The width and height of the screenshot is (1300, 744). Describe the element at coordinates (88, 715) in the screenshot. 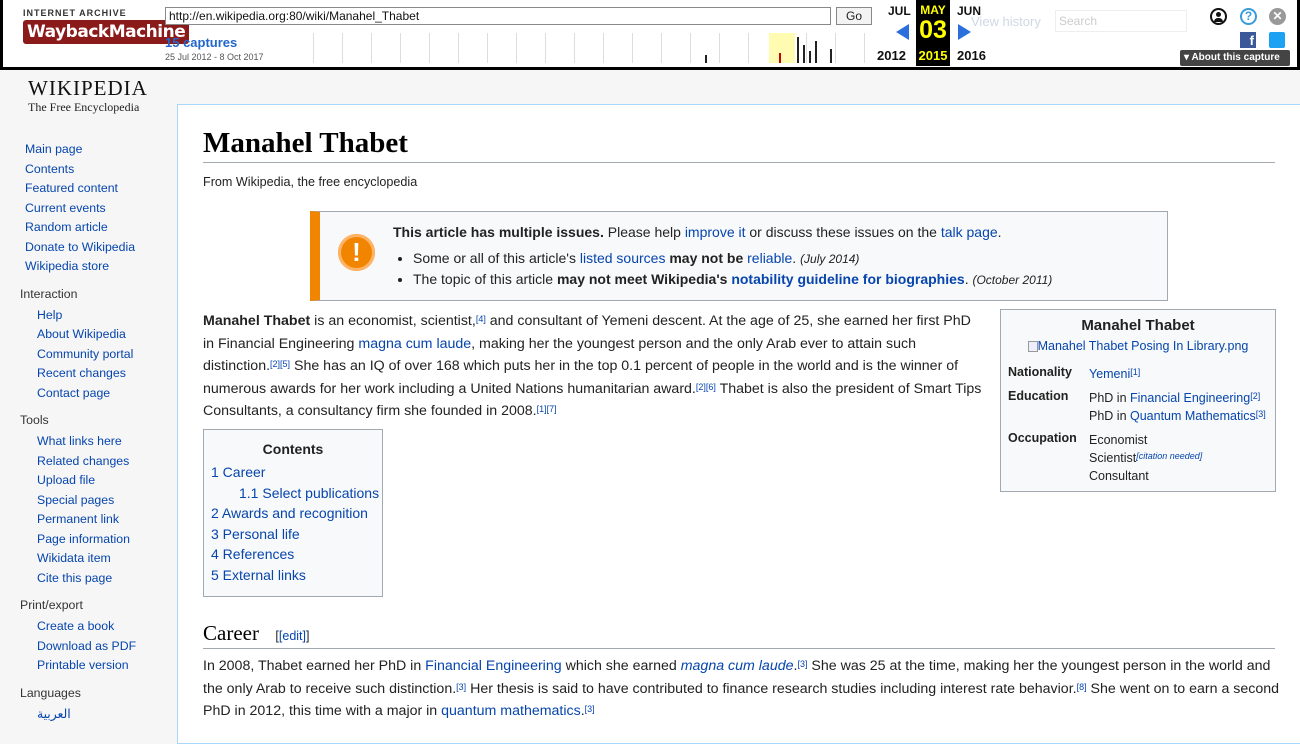

I see `sidebar-item-lang-arabic: العربية` at that location.